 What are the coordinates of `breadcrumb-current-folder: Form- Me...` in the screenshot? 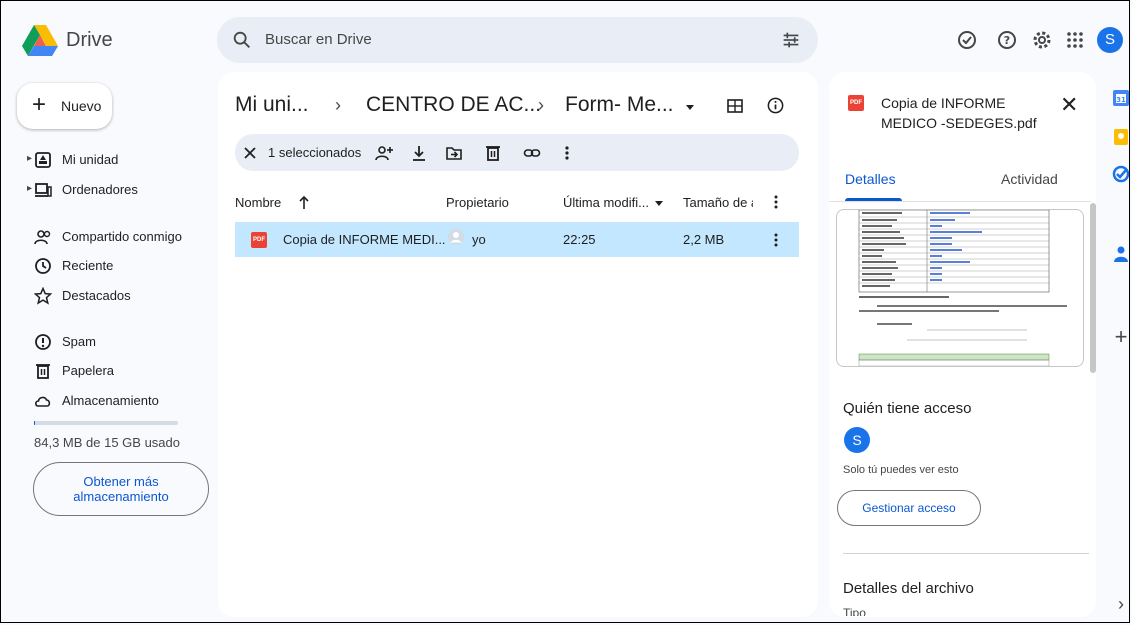 It's located at (619, 105).